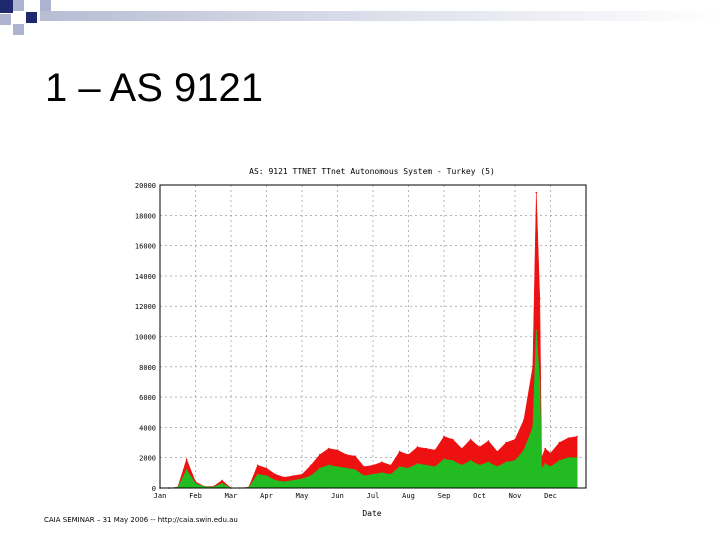 This screenshot has height=540, width=720. Describe the element at coordinates (145, 216) in the screenshot. I see `y-tick-label: 18000` at that location.